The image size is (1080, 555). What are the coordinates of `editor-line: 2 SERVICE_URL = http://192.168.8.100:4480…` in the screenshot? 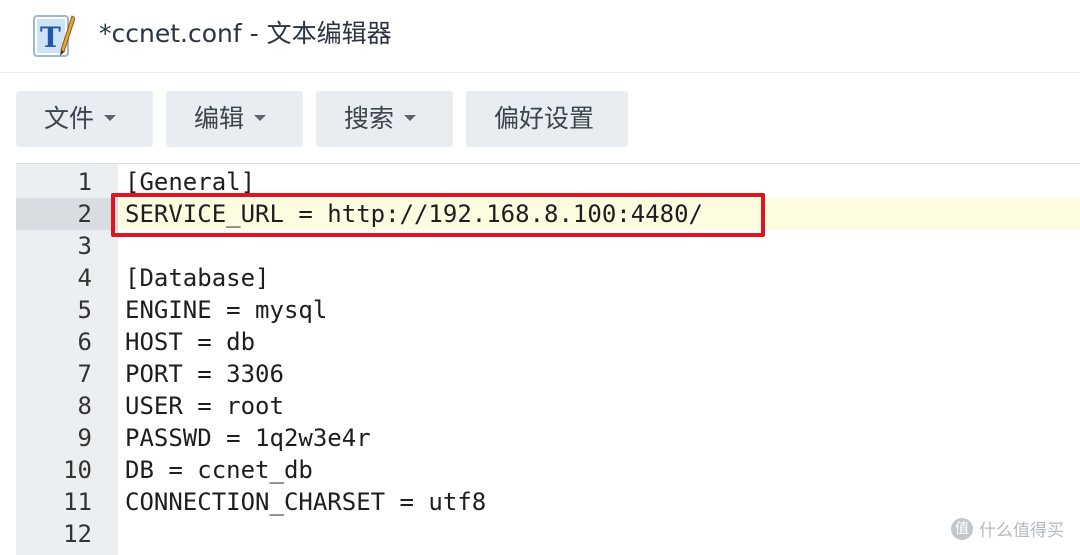 It's located at (548, 214).